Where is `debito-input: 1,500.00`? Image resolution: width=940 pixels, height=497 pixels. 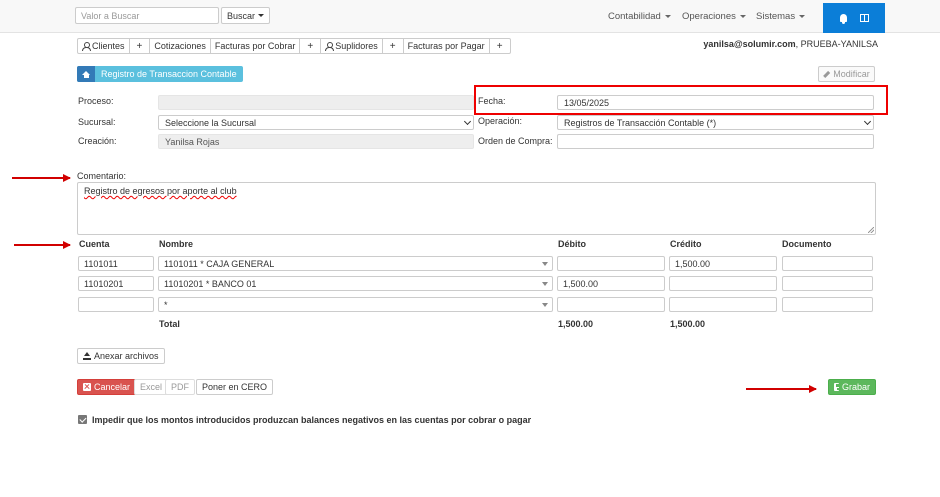
debito-input: 1,500.00 is located at coordinates (611, 283).